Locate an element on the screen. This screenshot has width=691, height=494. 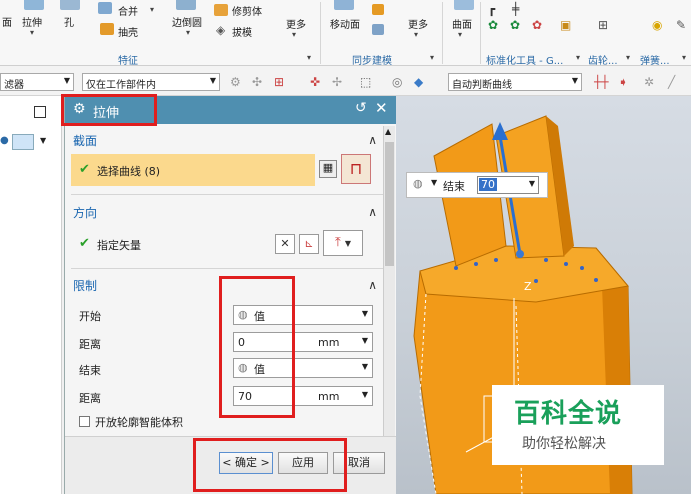
select-rectangle-icon: ⬚ is located at coordinates (365, 82).